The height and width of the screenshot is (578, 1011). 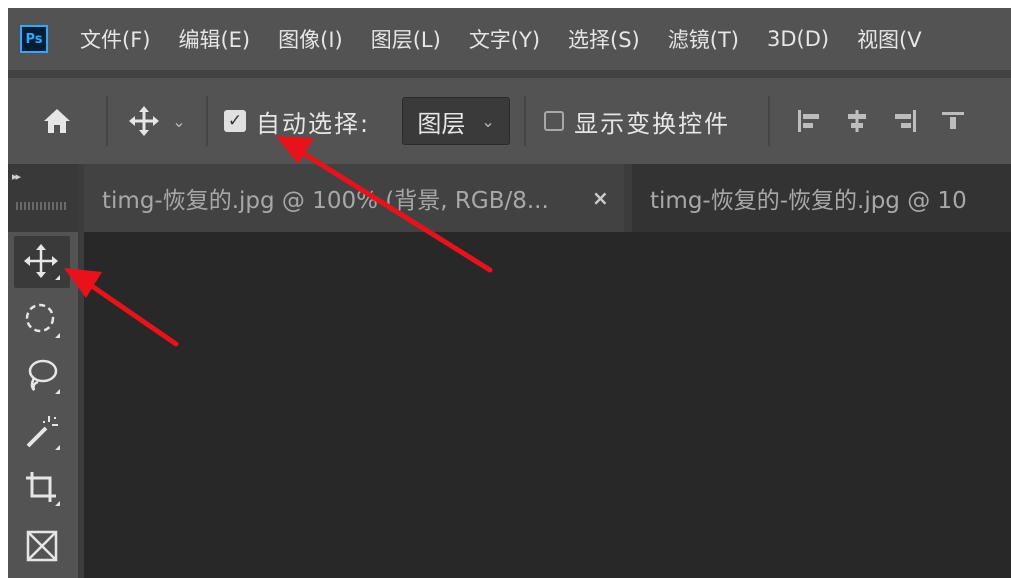 I want to click on close-icon: ×, so click(x=600, y=198).